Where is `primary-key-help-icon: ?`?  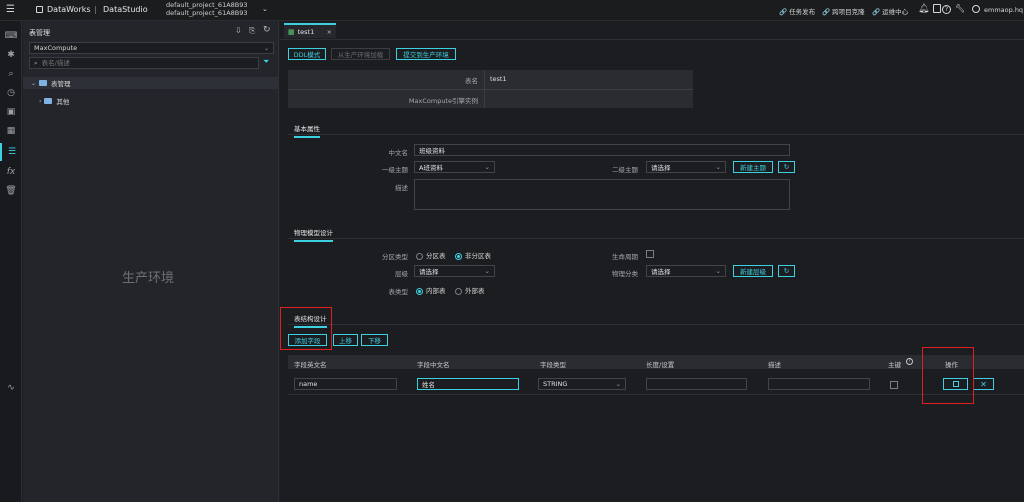
primary-key-help-icon: ? is located at coordinates (909, 361).